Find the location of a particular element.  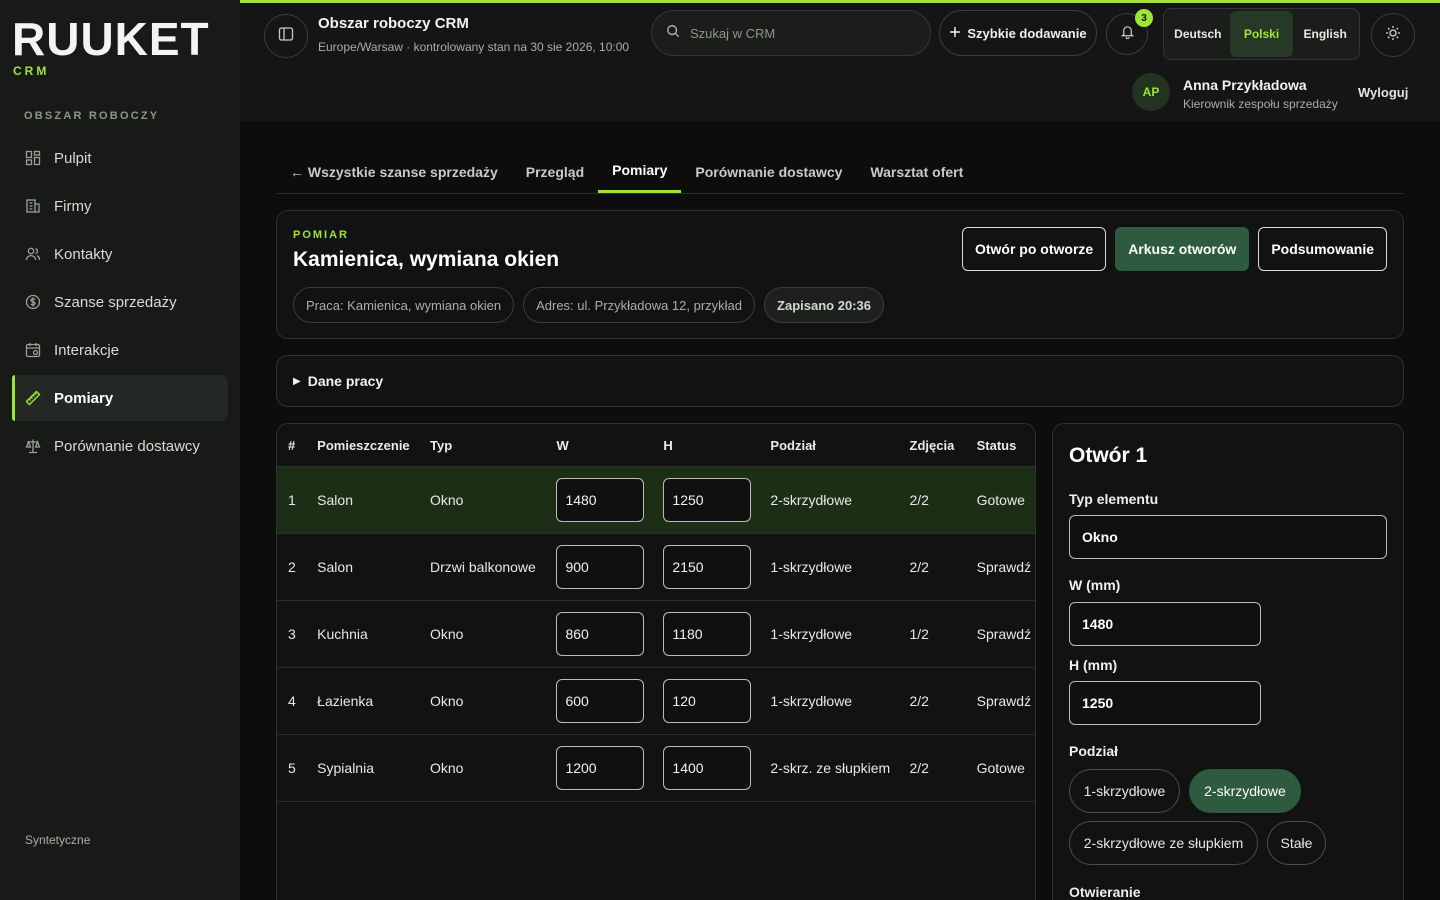

row-type: Drzwi balkonowe is located at coordinates (483, 567).